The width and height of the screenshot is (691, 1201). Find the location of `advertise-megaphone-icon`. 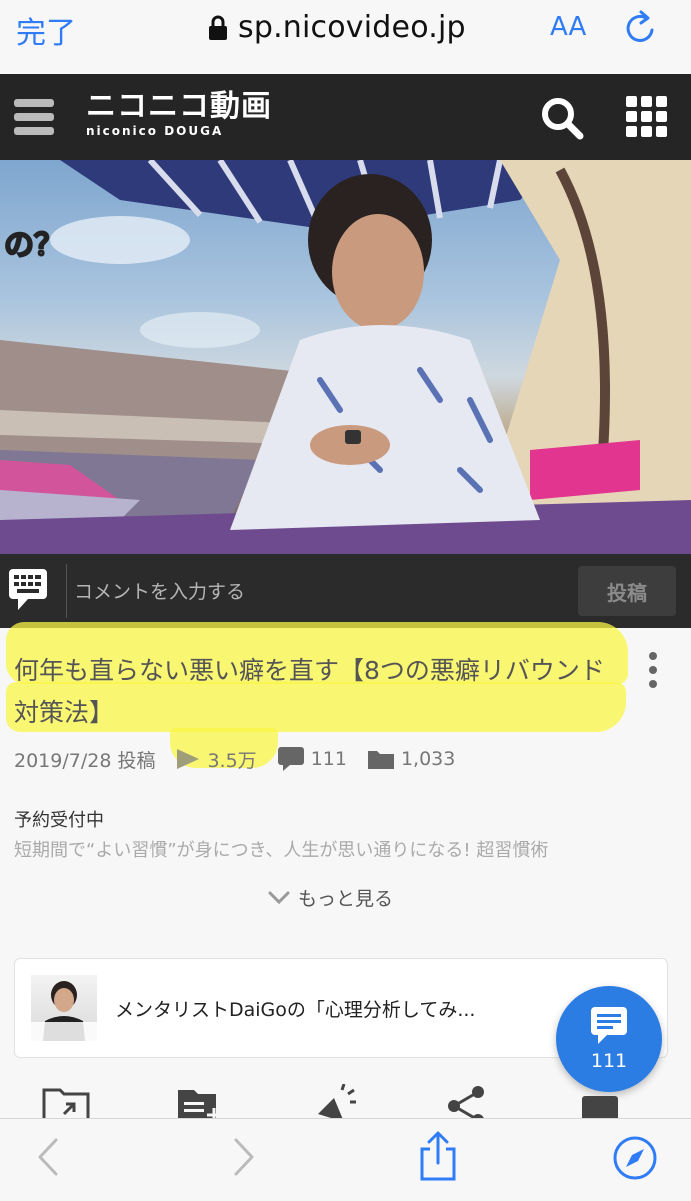

advertise-megaphone-icon is located at coordinates (334, 1101).